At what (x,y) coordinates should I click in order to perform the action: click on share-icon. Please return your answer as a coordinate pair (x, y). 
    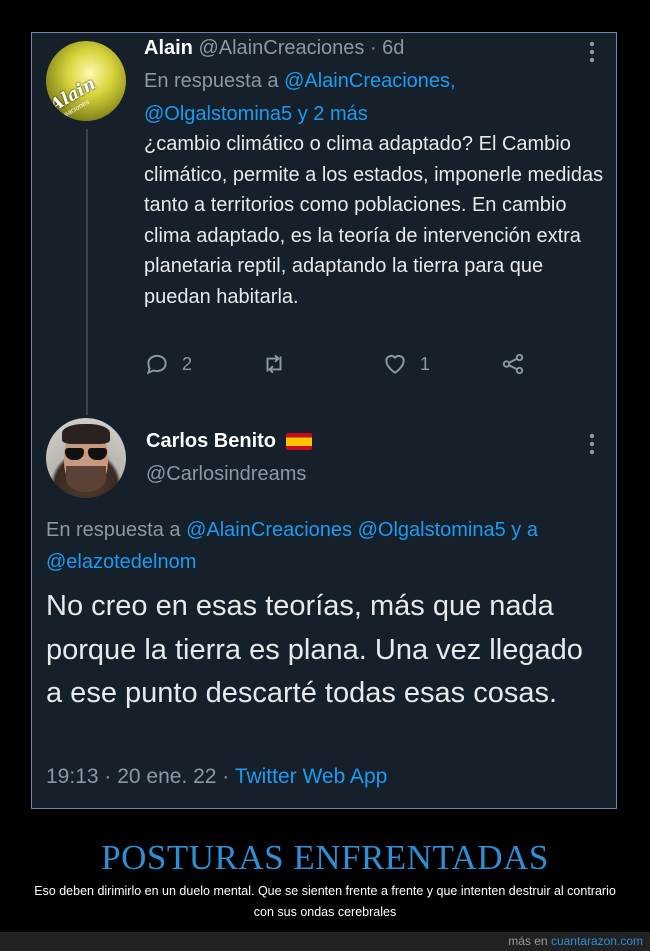
    Looking at the image, I should click on (513, 364).